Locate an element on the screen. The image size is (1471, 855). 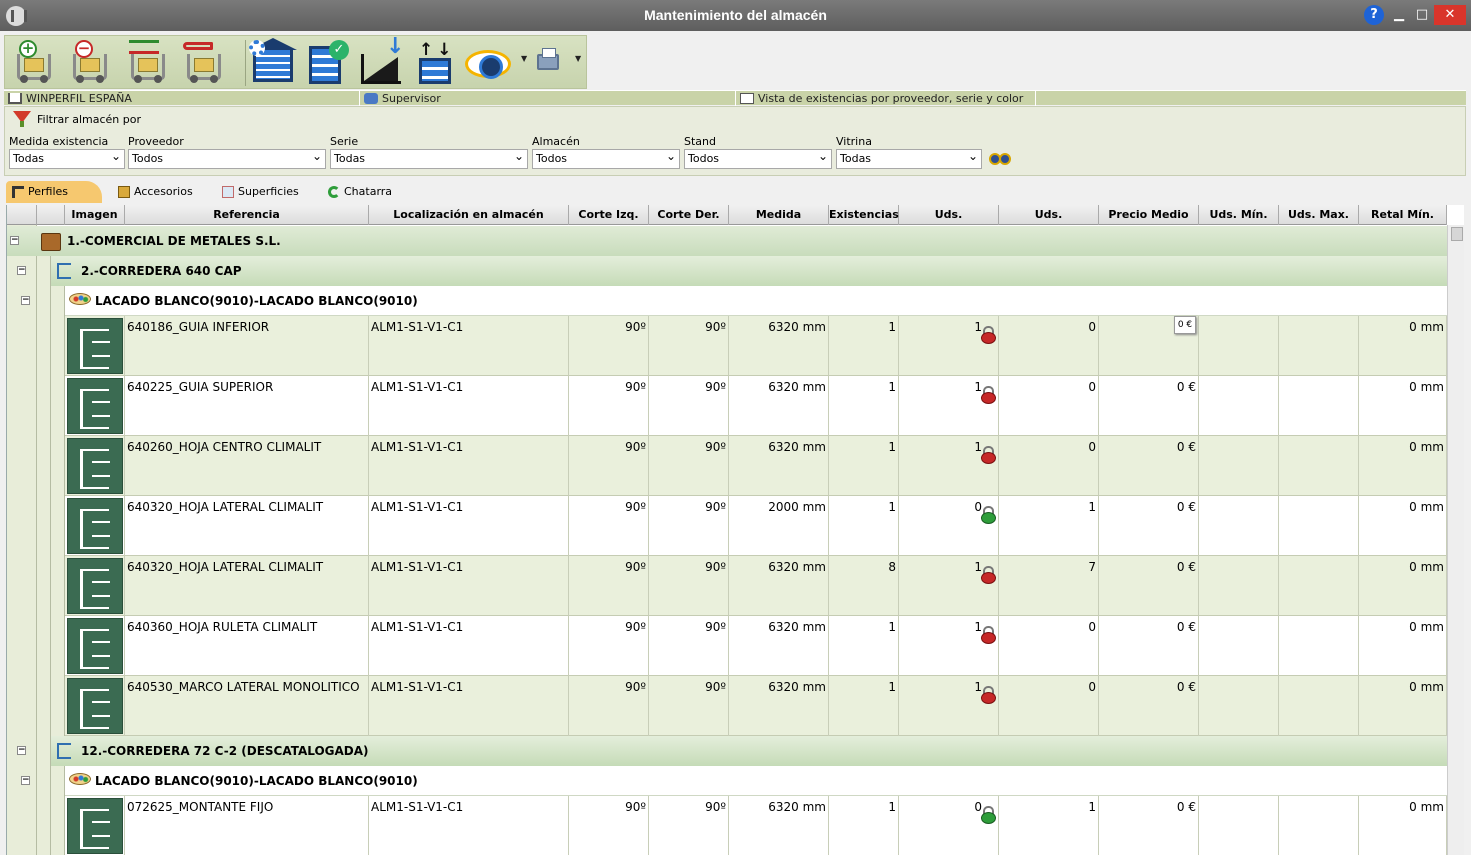
maximize-button: □ is located at coordinates (1422, 15).